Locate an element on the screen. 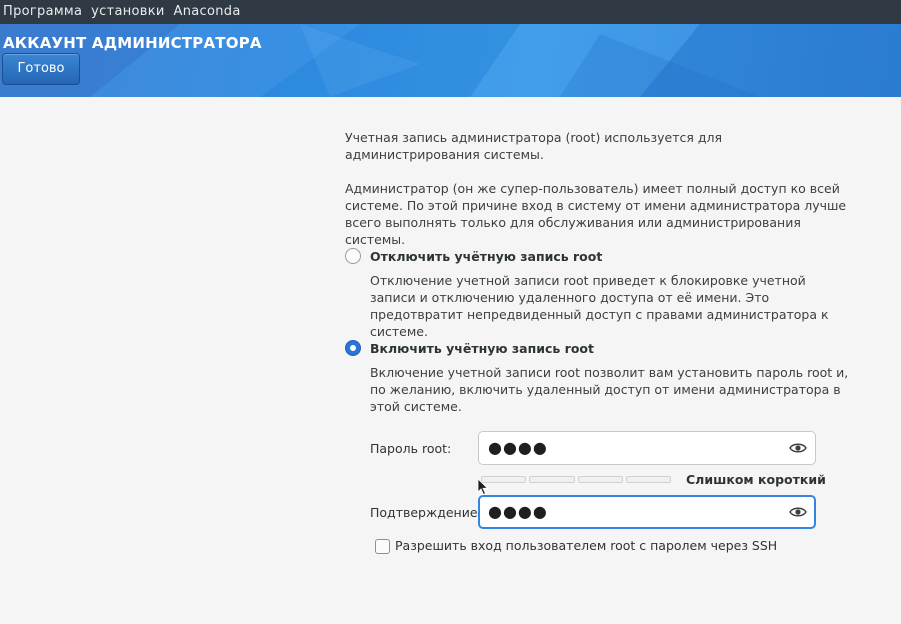  password-strength-text: Слишком короткий is located at coordinates (756, 479).